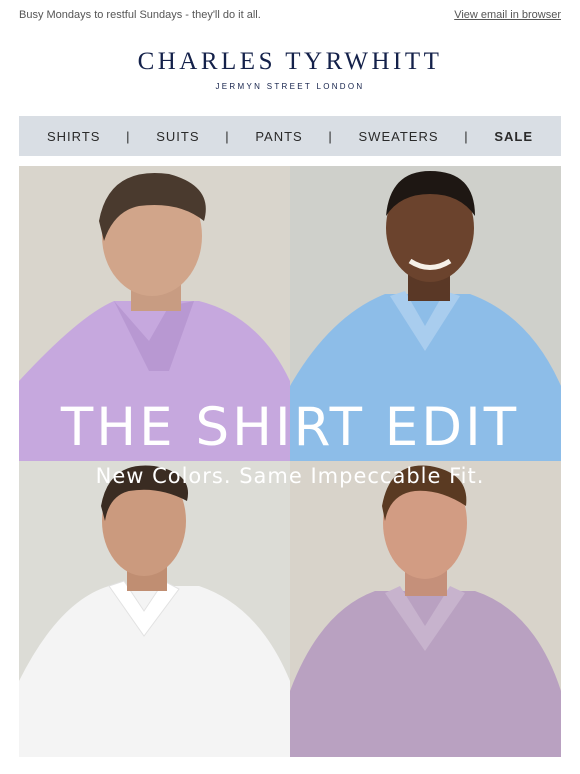 The height and width of the screenshot is (774, 580). I want to click on view-in-browser-link: View email in browser, so click(507, 15).